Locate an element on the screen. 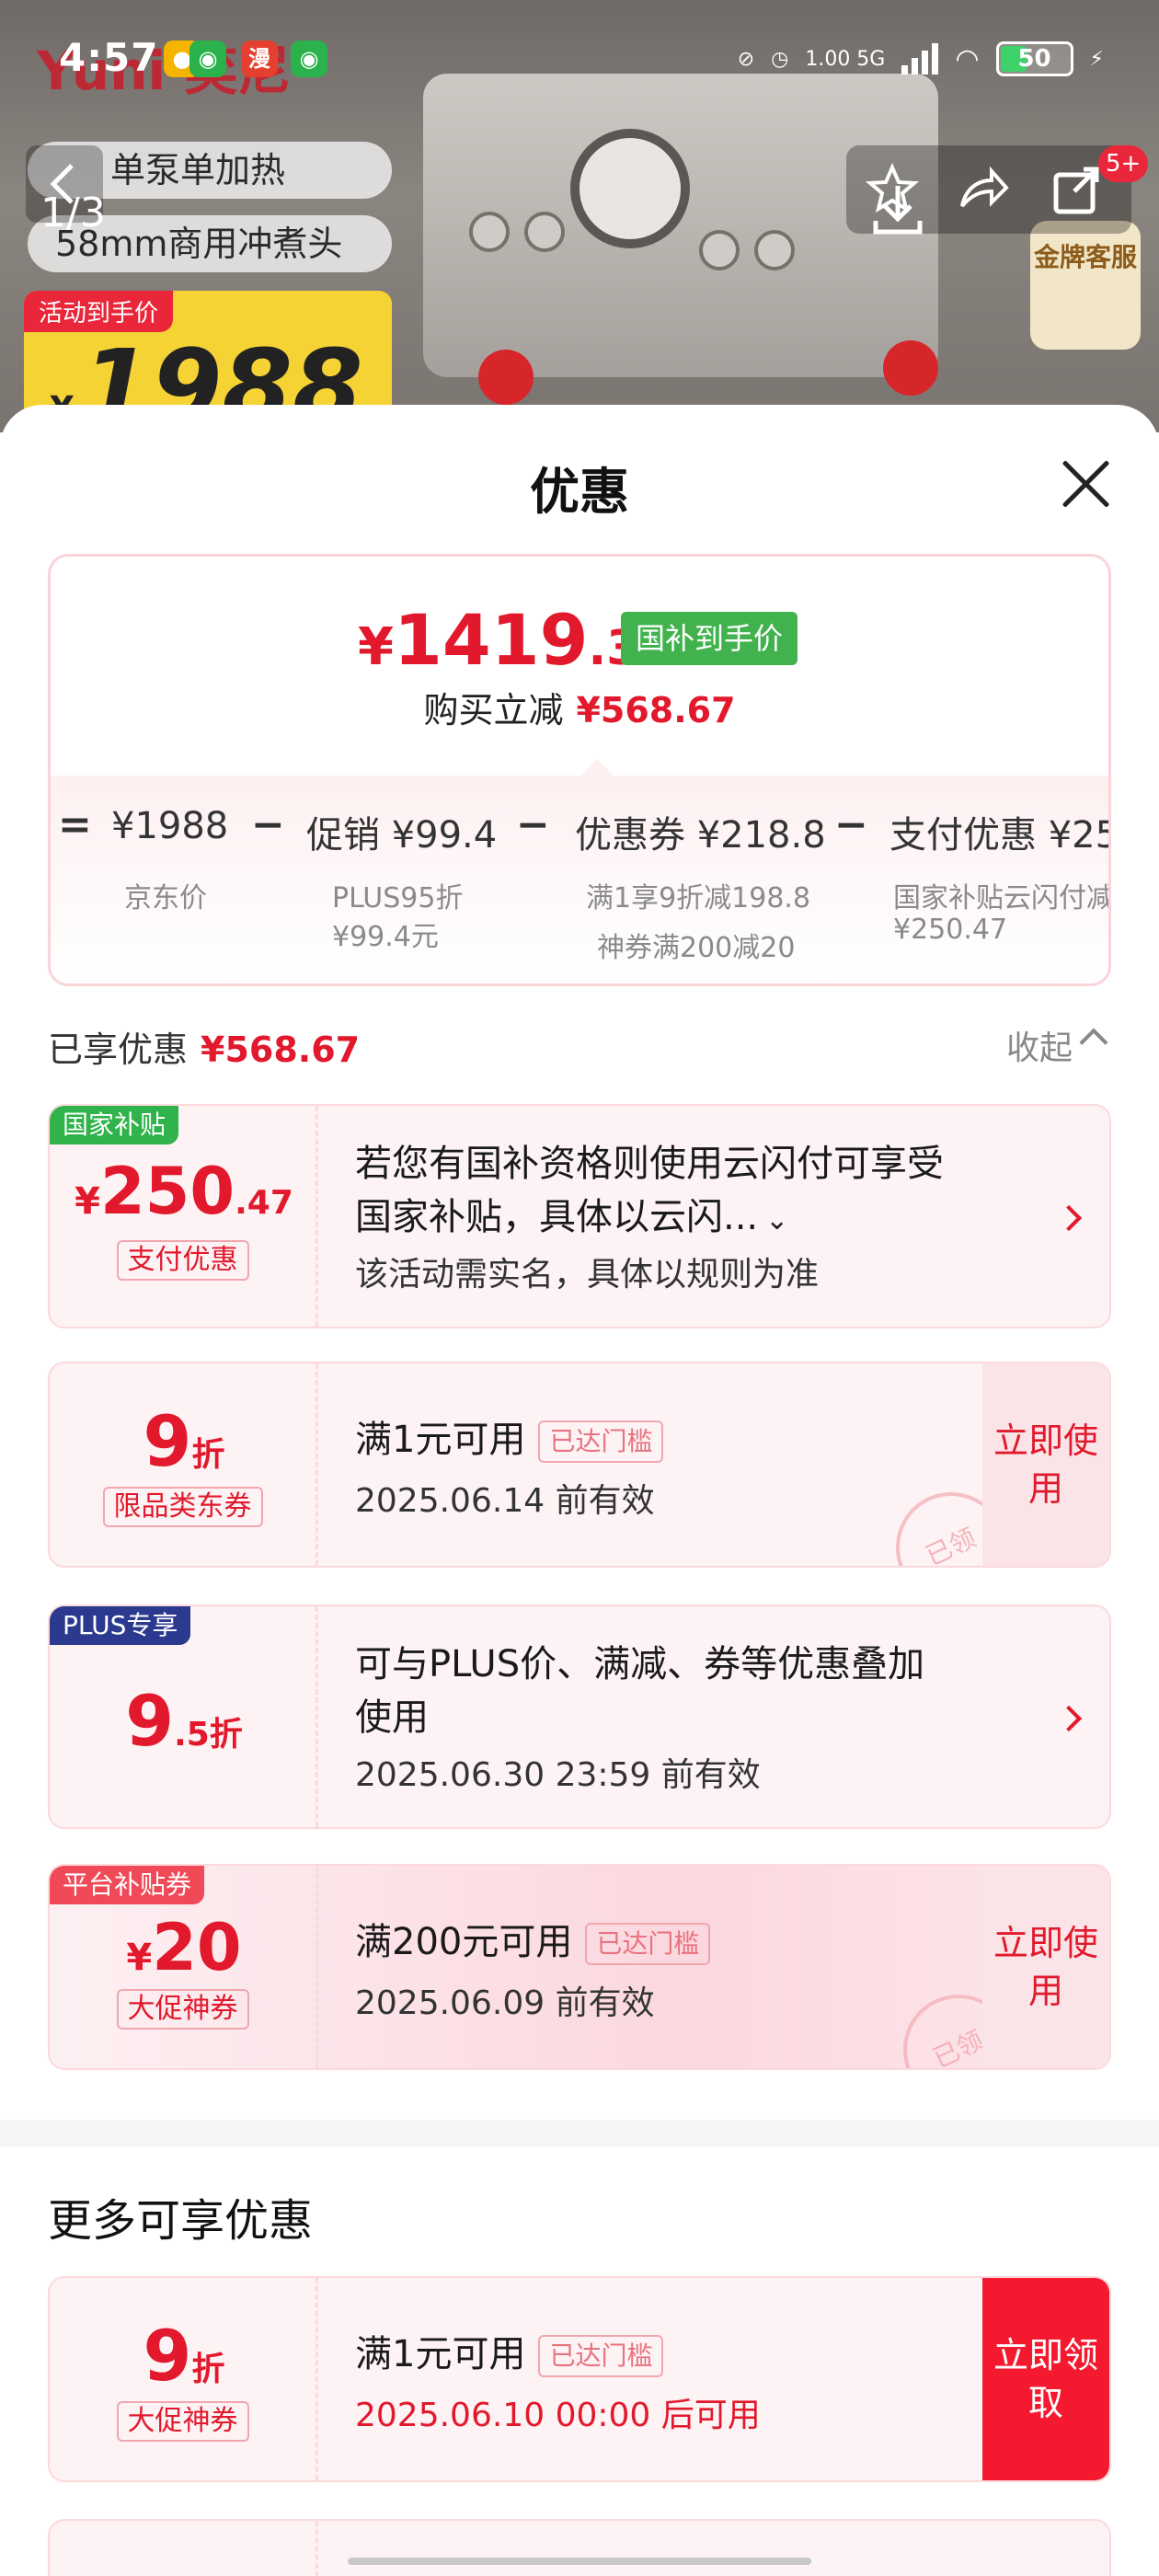 The height and width of the screenshot is (2576, 1159). summary-notch is located at coordinates (597, 768).